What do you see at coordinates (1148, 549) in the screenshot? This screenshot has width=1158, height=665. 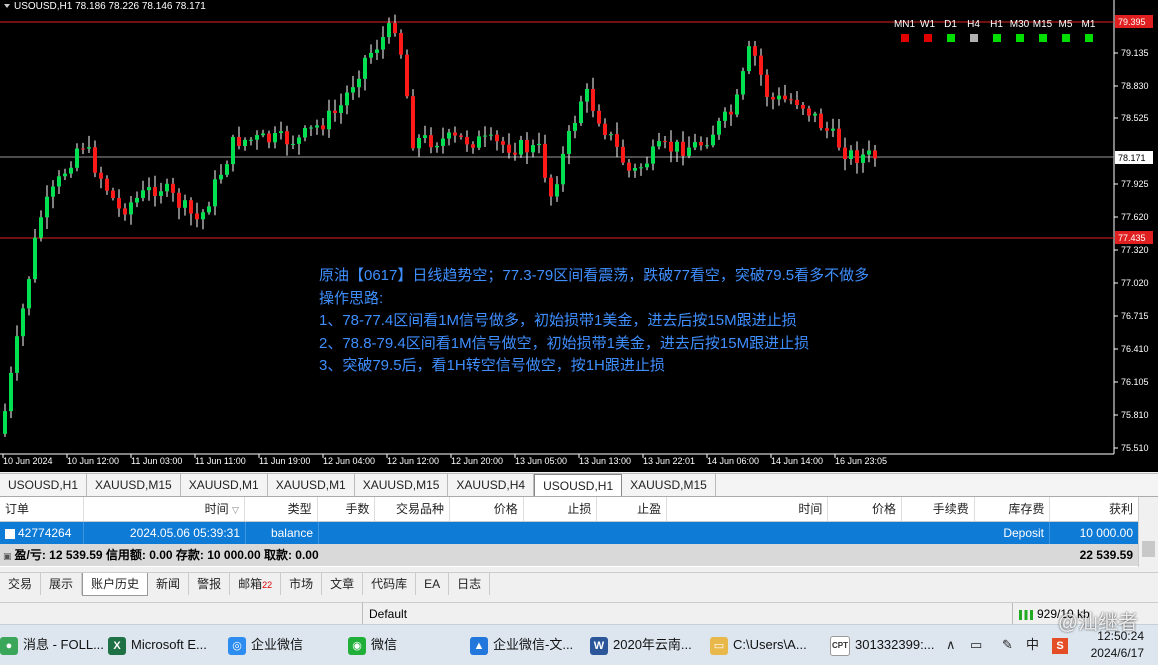 I see `scrollbar-thumb` at bounding box center [1148, 549].